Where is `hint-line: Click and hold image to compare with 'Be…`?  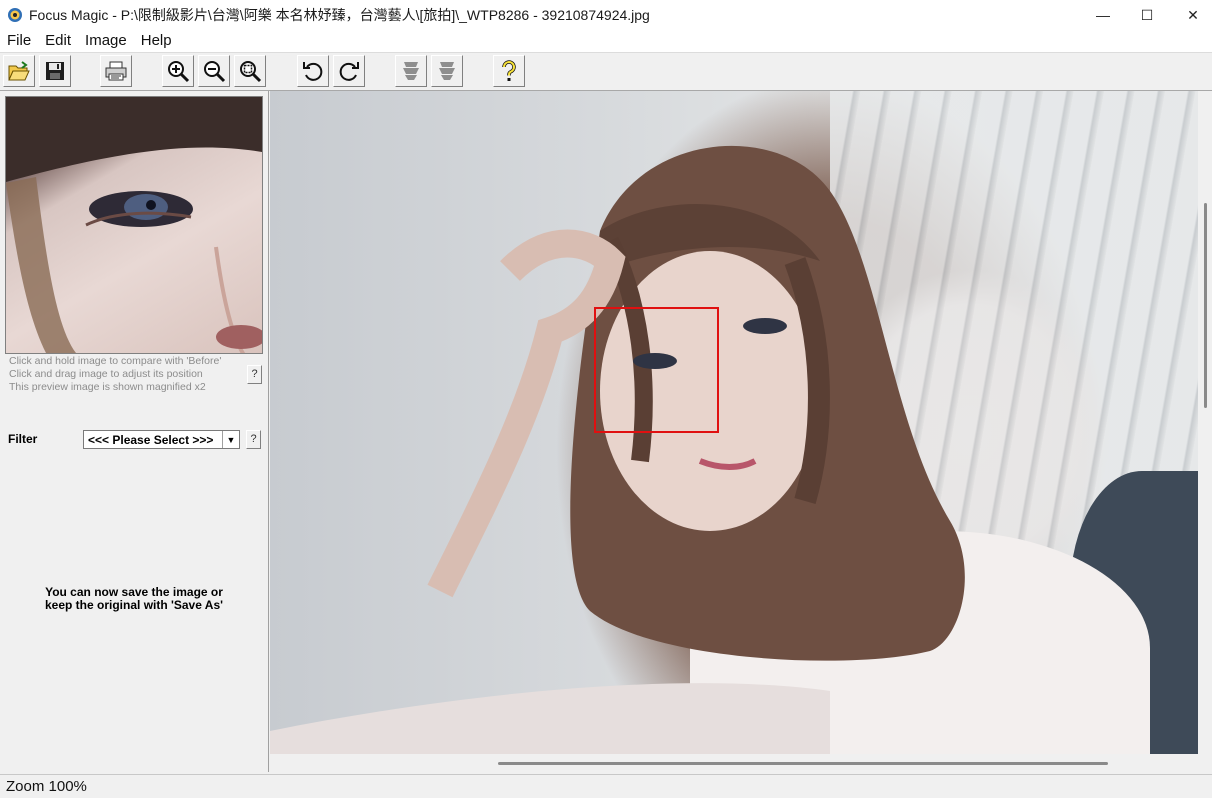 hint-line: Click and hold image to compare with 'Be… is located at coordinates (115, 361).